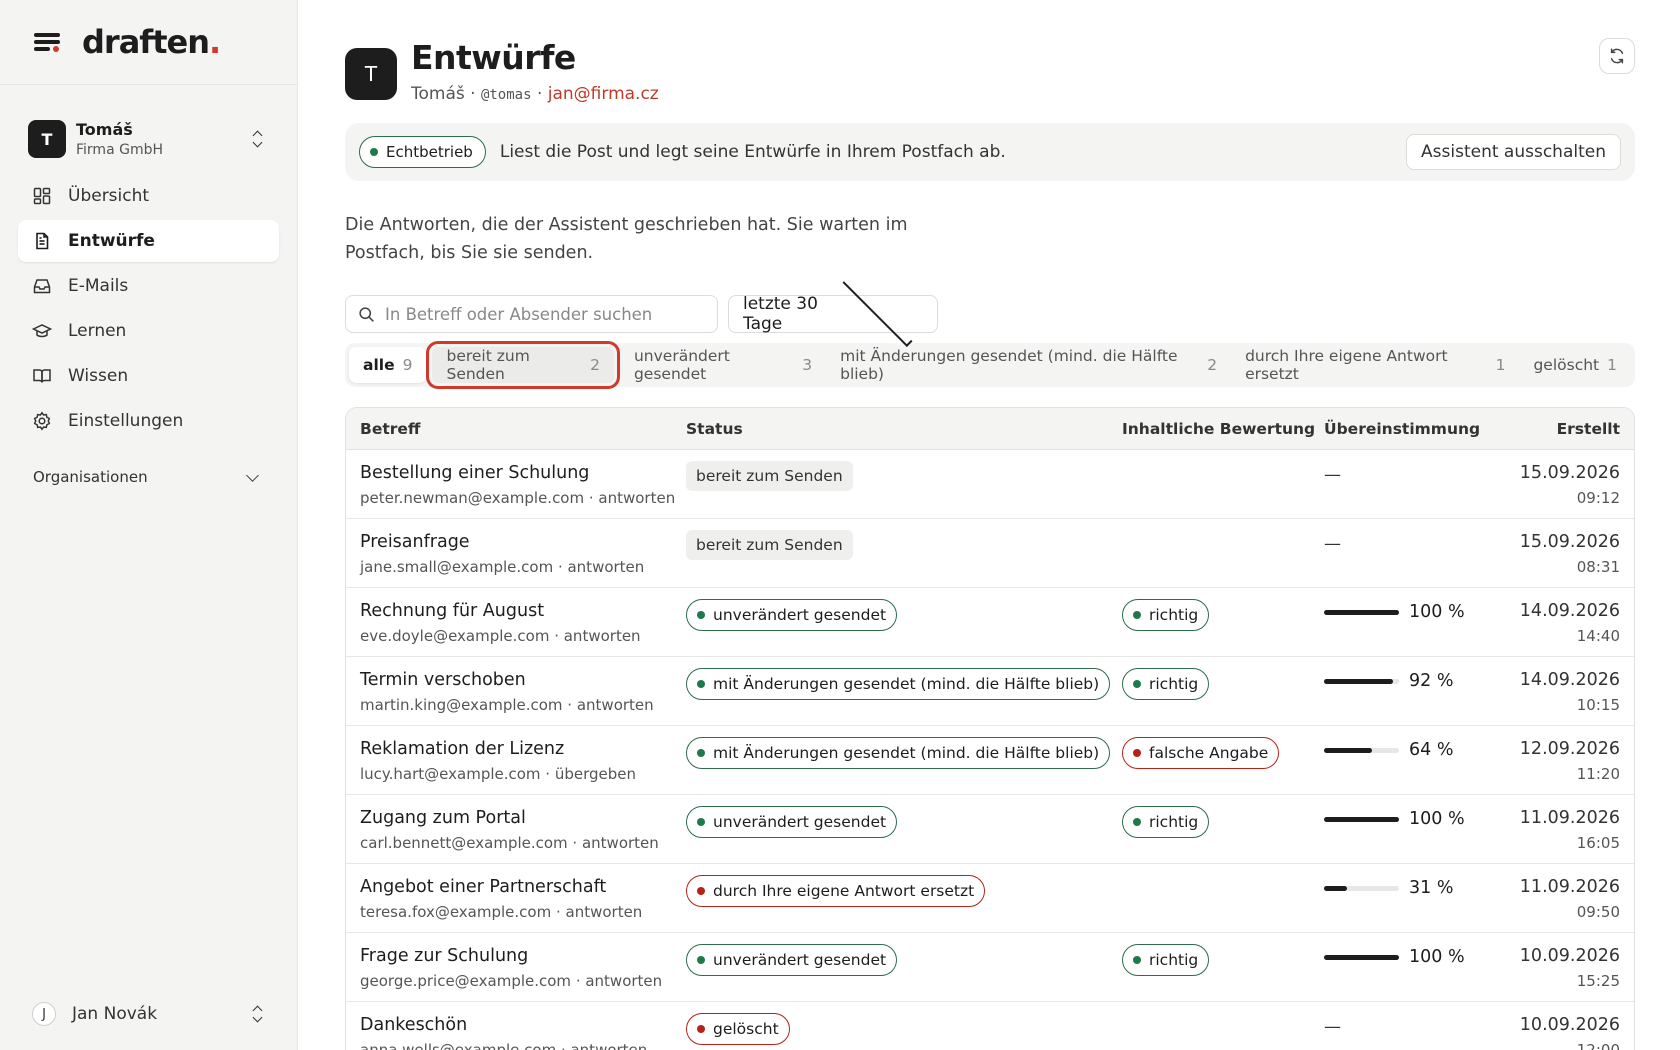 The height and width of the screenshot is (1050, 1680). I want to click on match-indicator: 92 %, so click(1402, 681).